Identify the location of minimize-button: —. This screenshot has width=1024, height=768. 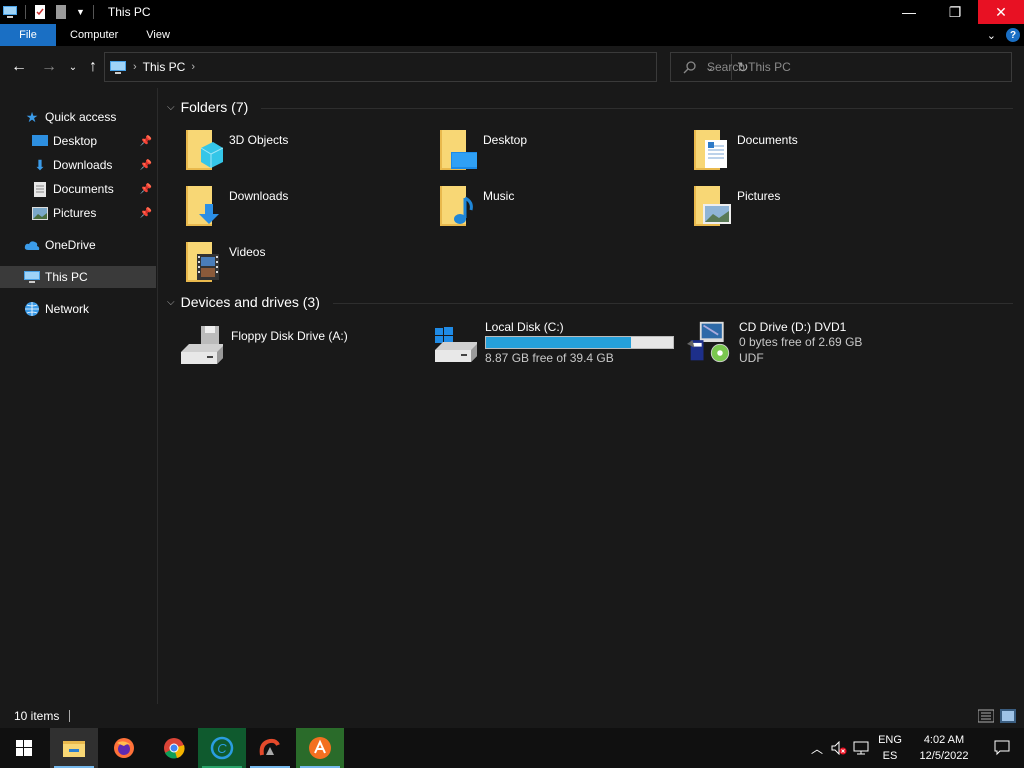
(909, 12).